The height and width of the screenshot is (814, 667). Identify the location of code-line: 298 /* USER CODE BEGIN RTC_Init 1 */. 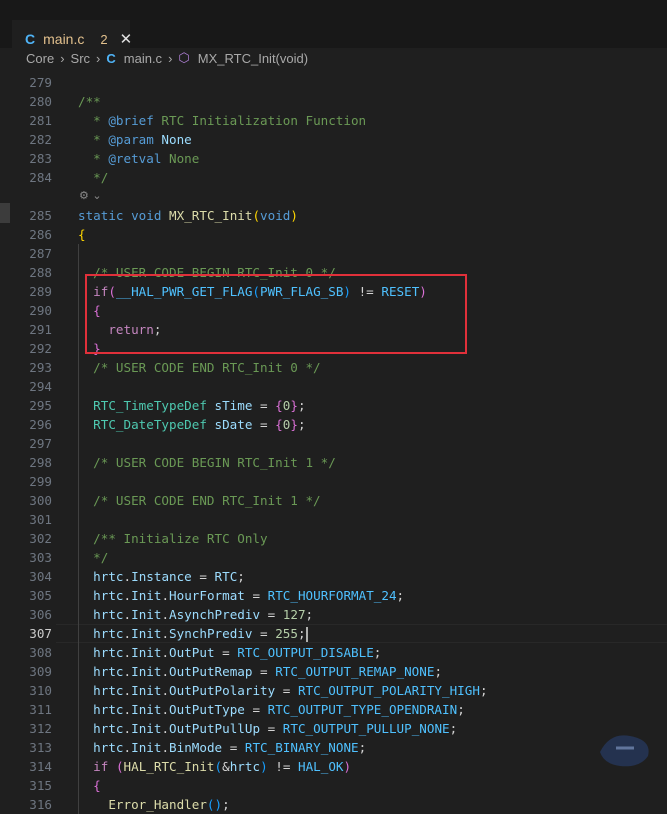
(333, 462).